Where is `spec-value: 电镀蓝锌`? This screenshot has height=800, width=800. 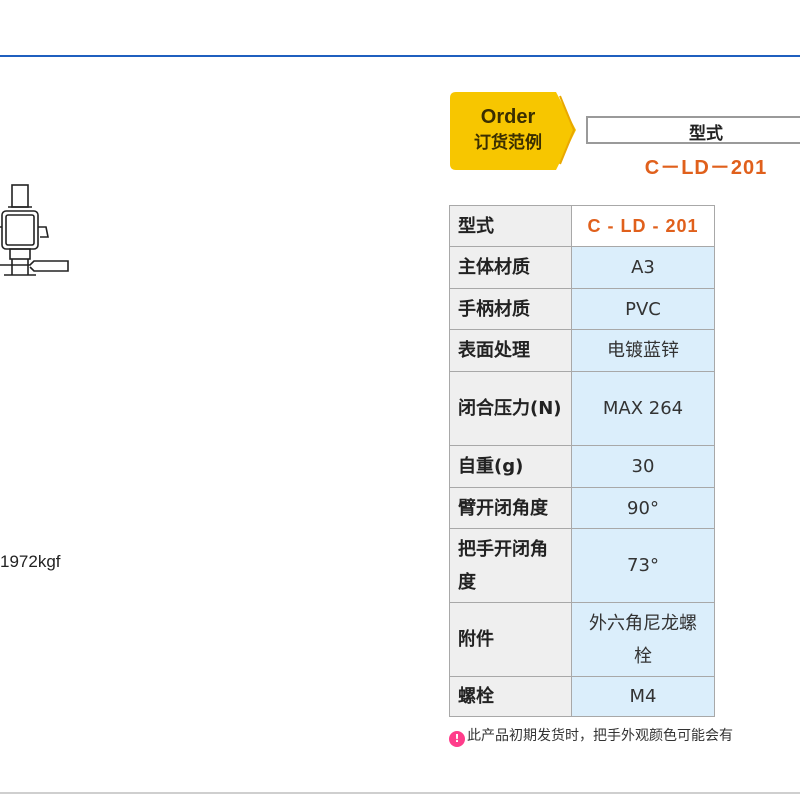 spec-value: 电镀蓝锌 is located at coordinates (643, 350).